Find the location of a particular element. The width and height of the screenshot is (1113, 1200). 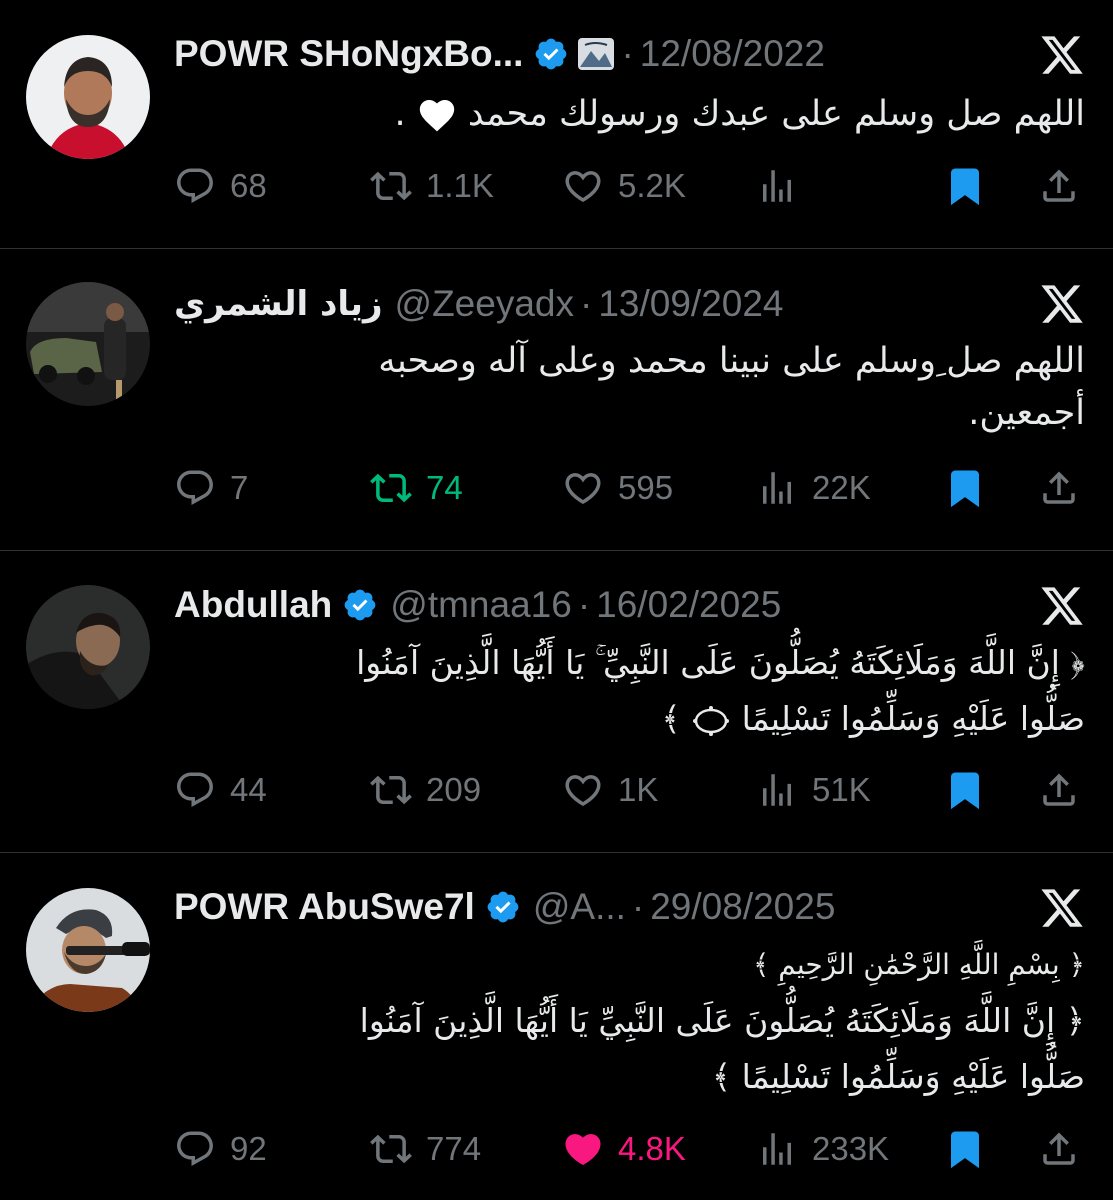

display-name: زياد الشمري is located at coordinates (278, 304).